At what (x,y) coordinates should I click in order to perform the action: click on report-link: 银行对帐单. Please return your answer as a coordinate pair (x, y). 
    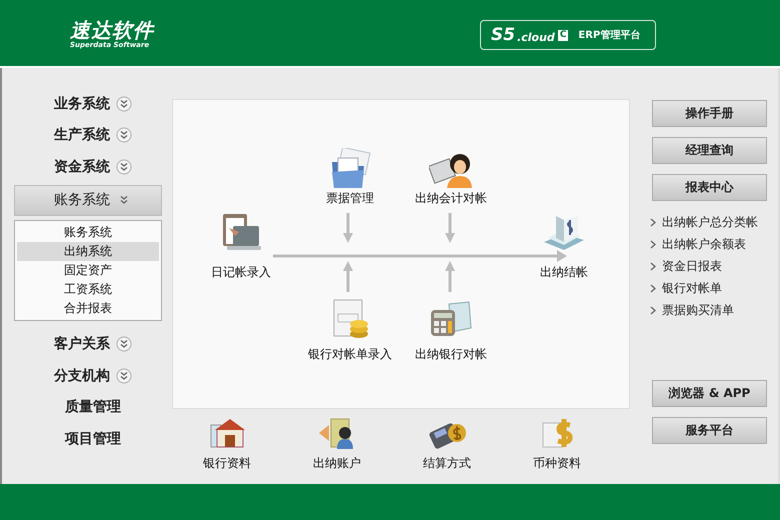
    Looking at the image, I should click on (714, 288).